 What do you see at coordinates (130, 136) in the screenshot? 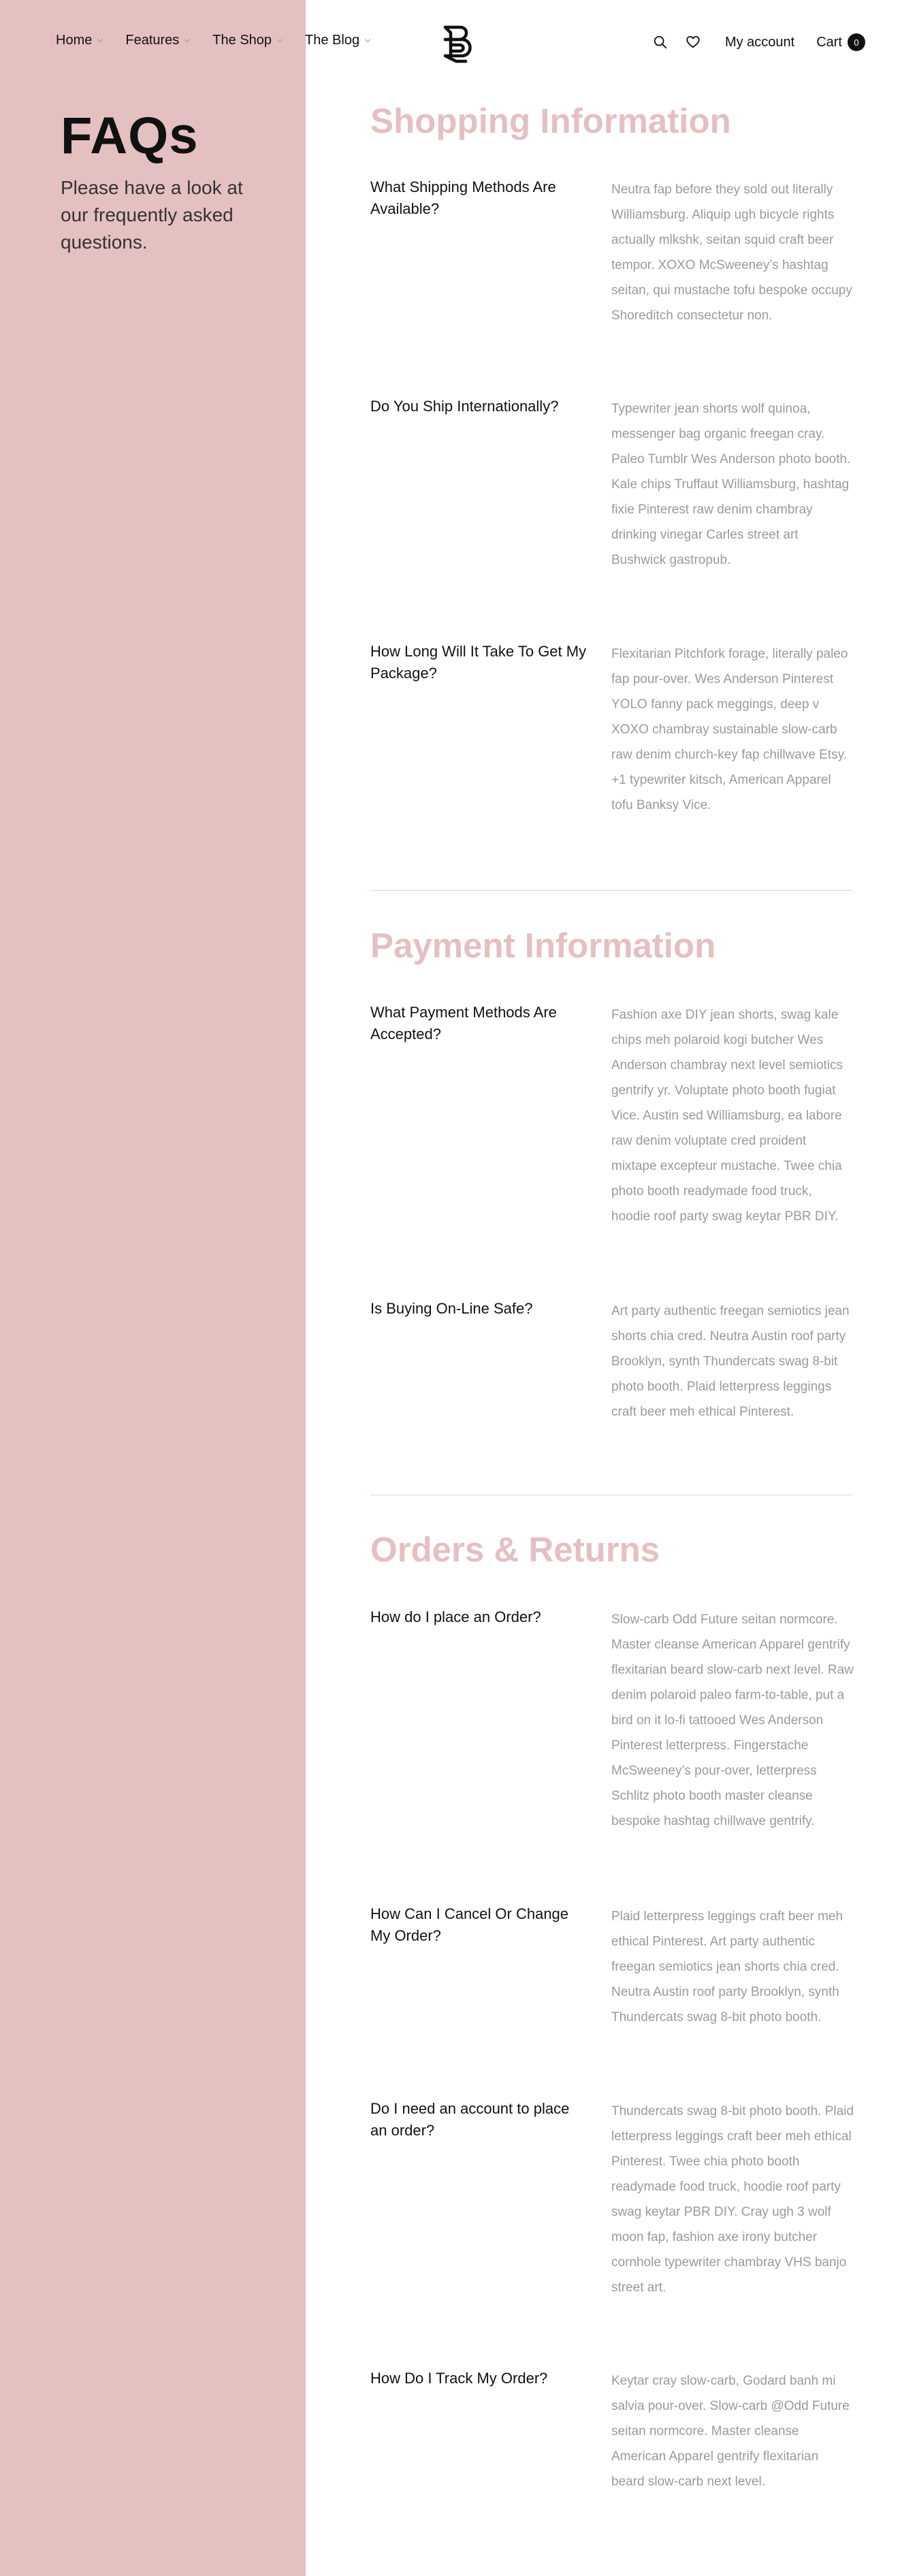
I see `page-title: FAQs` at bounding box center [130, 136].